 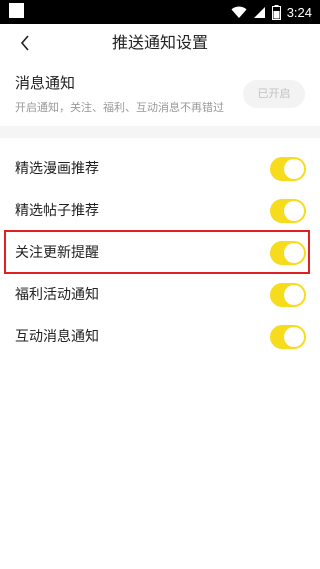 I want to click on page-title: 推送通知设置, so click(x=159, y=42).